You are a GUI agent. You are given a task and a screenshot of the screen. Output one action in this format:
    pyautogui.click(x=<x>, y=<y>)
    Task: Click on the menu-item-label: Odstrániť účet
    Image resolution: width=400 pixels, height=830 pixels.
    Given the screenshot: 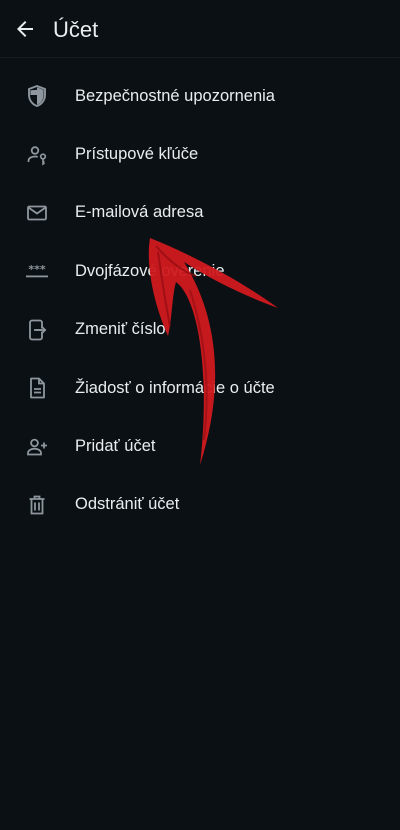 What is the action you would take?
    pyautogui.click(x=127, y=504)
    